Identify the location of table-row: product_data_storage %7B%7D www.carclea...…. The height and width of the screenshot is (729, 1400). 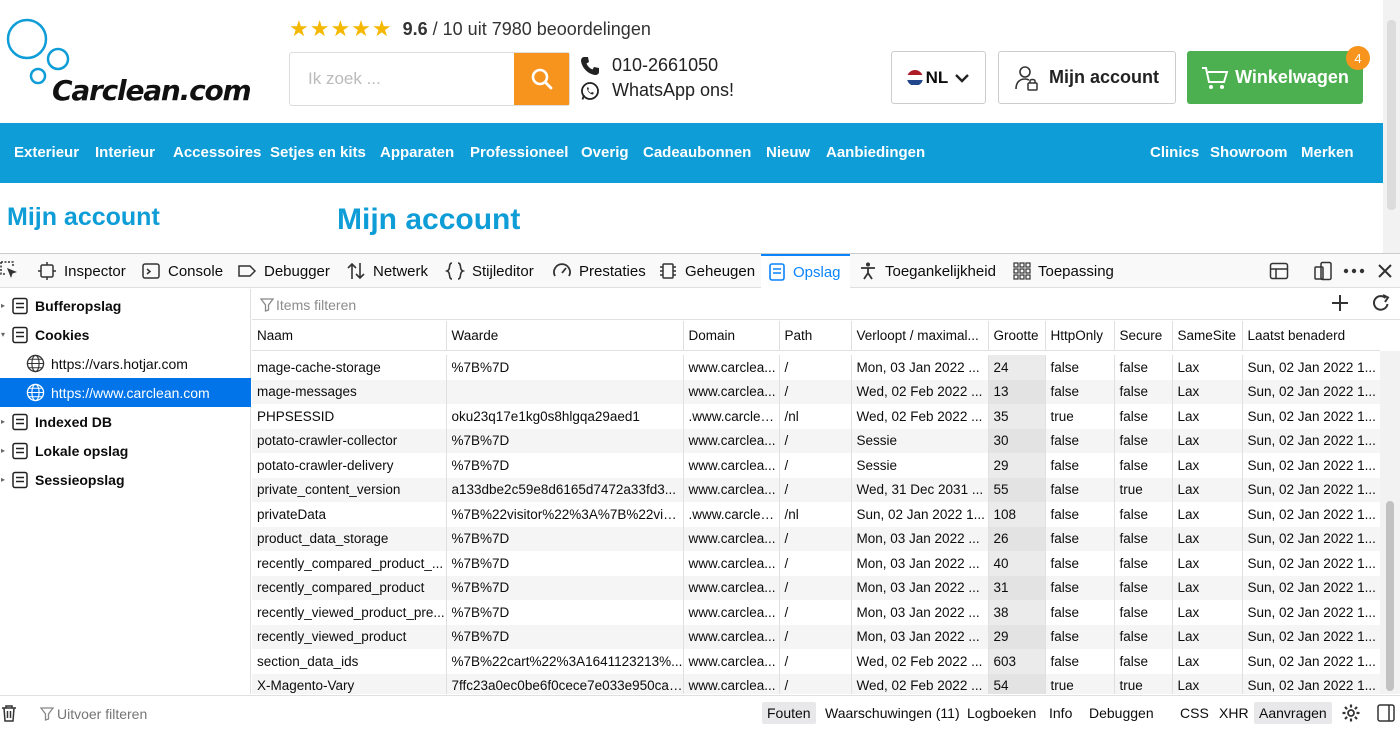
(816, 538).